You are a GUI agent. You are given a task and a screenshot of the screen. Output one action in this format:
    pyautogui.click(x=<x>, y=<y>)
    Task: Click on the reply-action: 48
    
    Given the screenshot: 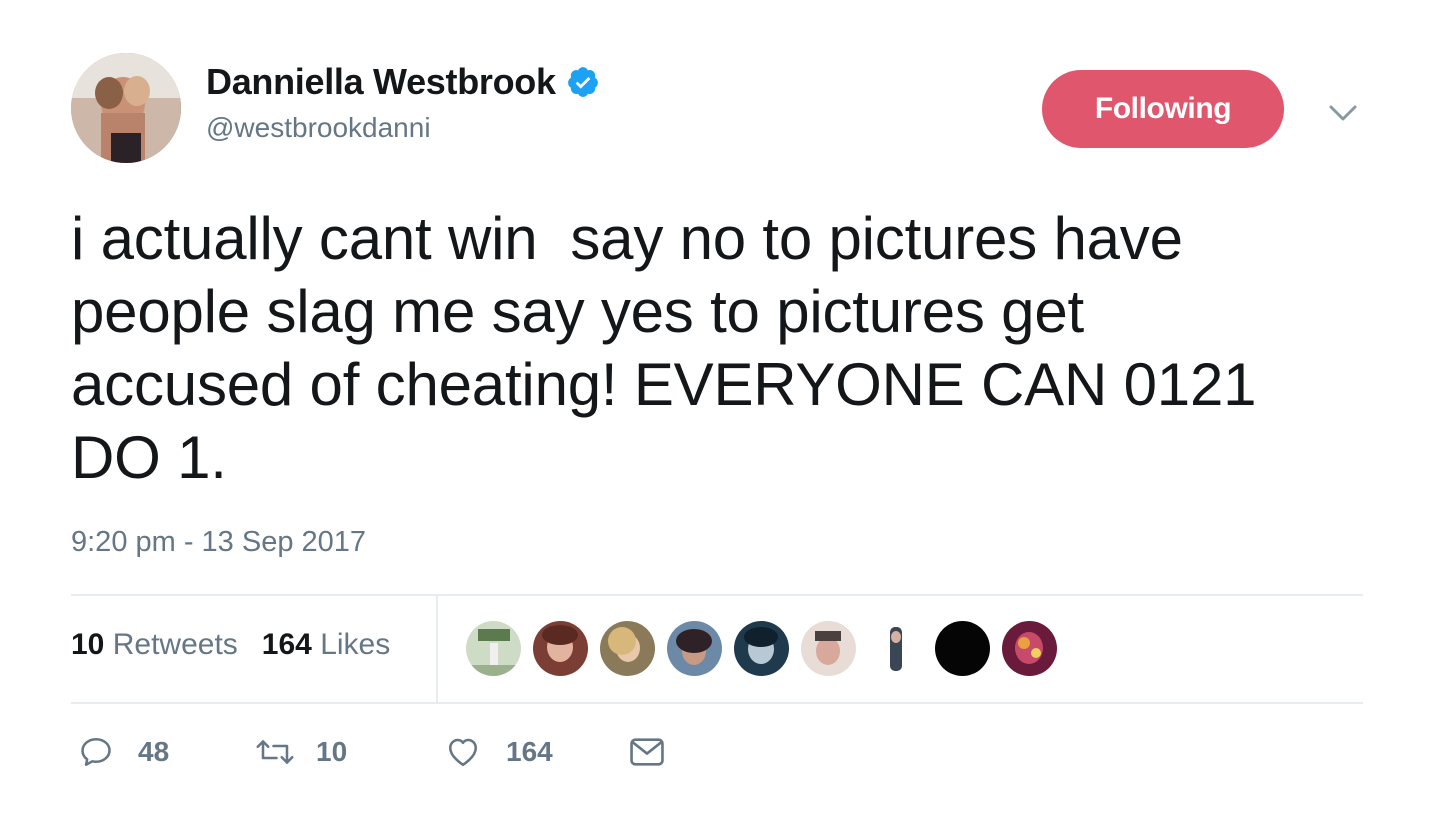 What is the action you would take?
    pyautogui.click(x=166, y=752)
    